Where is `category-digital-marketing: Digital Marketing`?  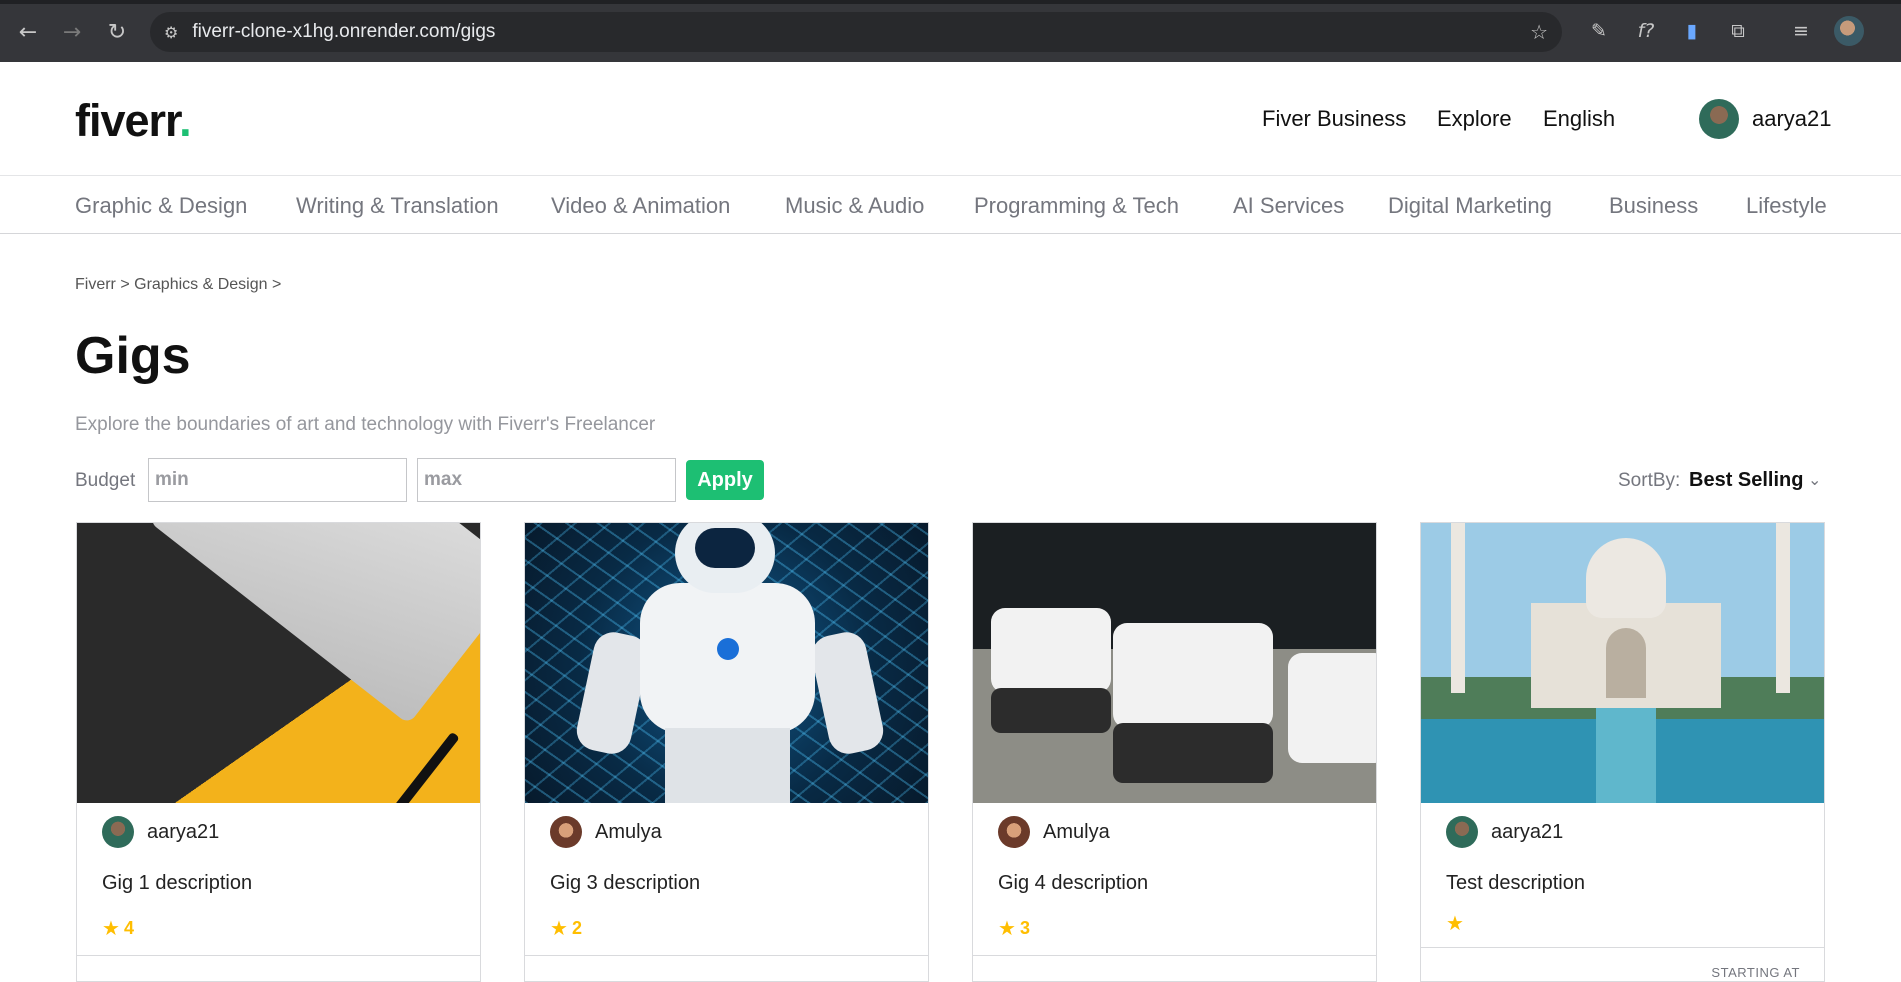 category-digital-marketing: Digital Marketing is located at coordinates (1470, 206).